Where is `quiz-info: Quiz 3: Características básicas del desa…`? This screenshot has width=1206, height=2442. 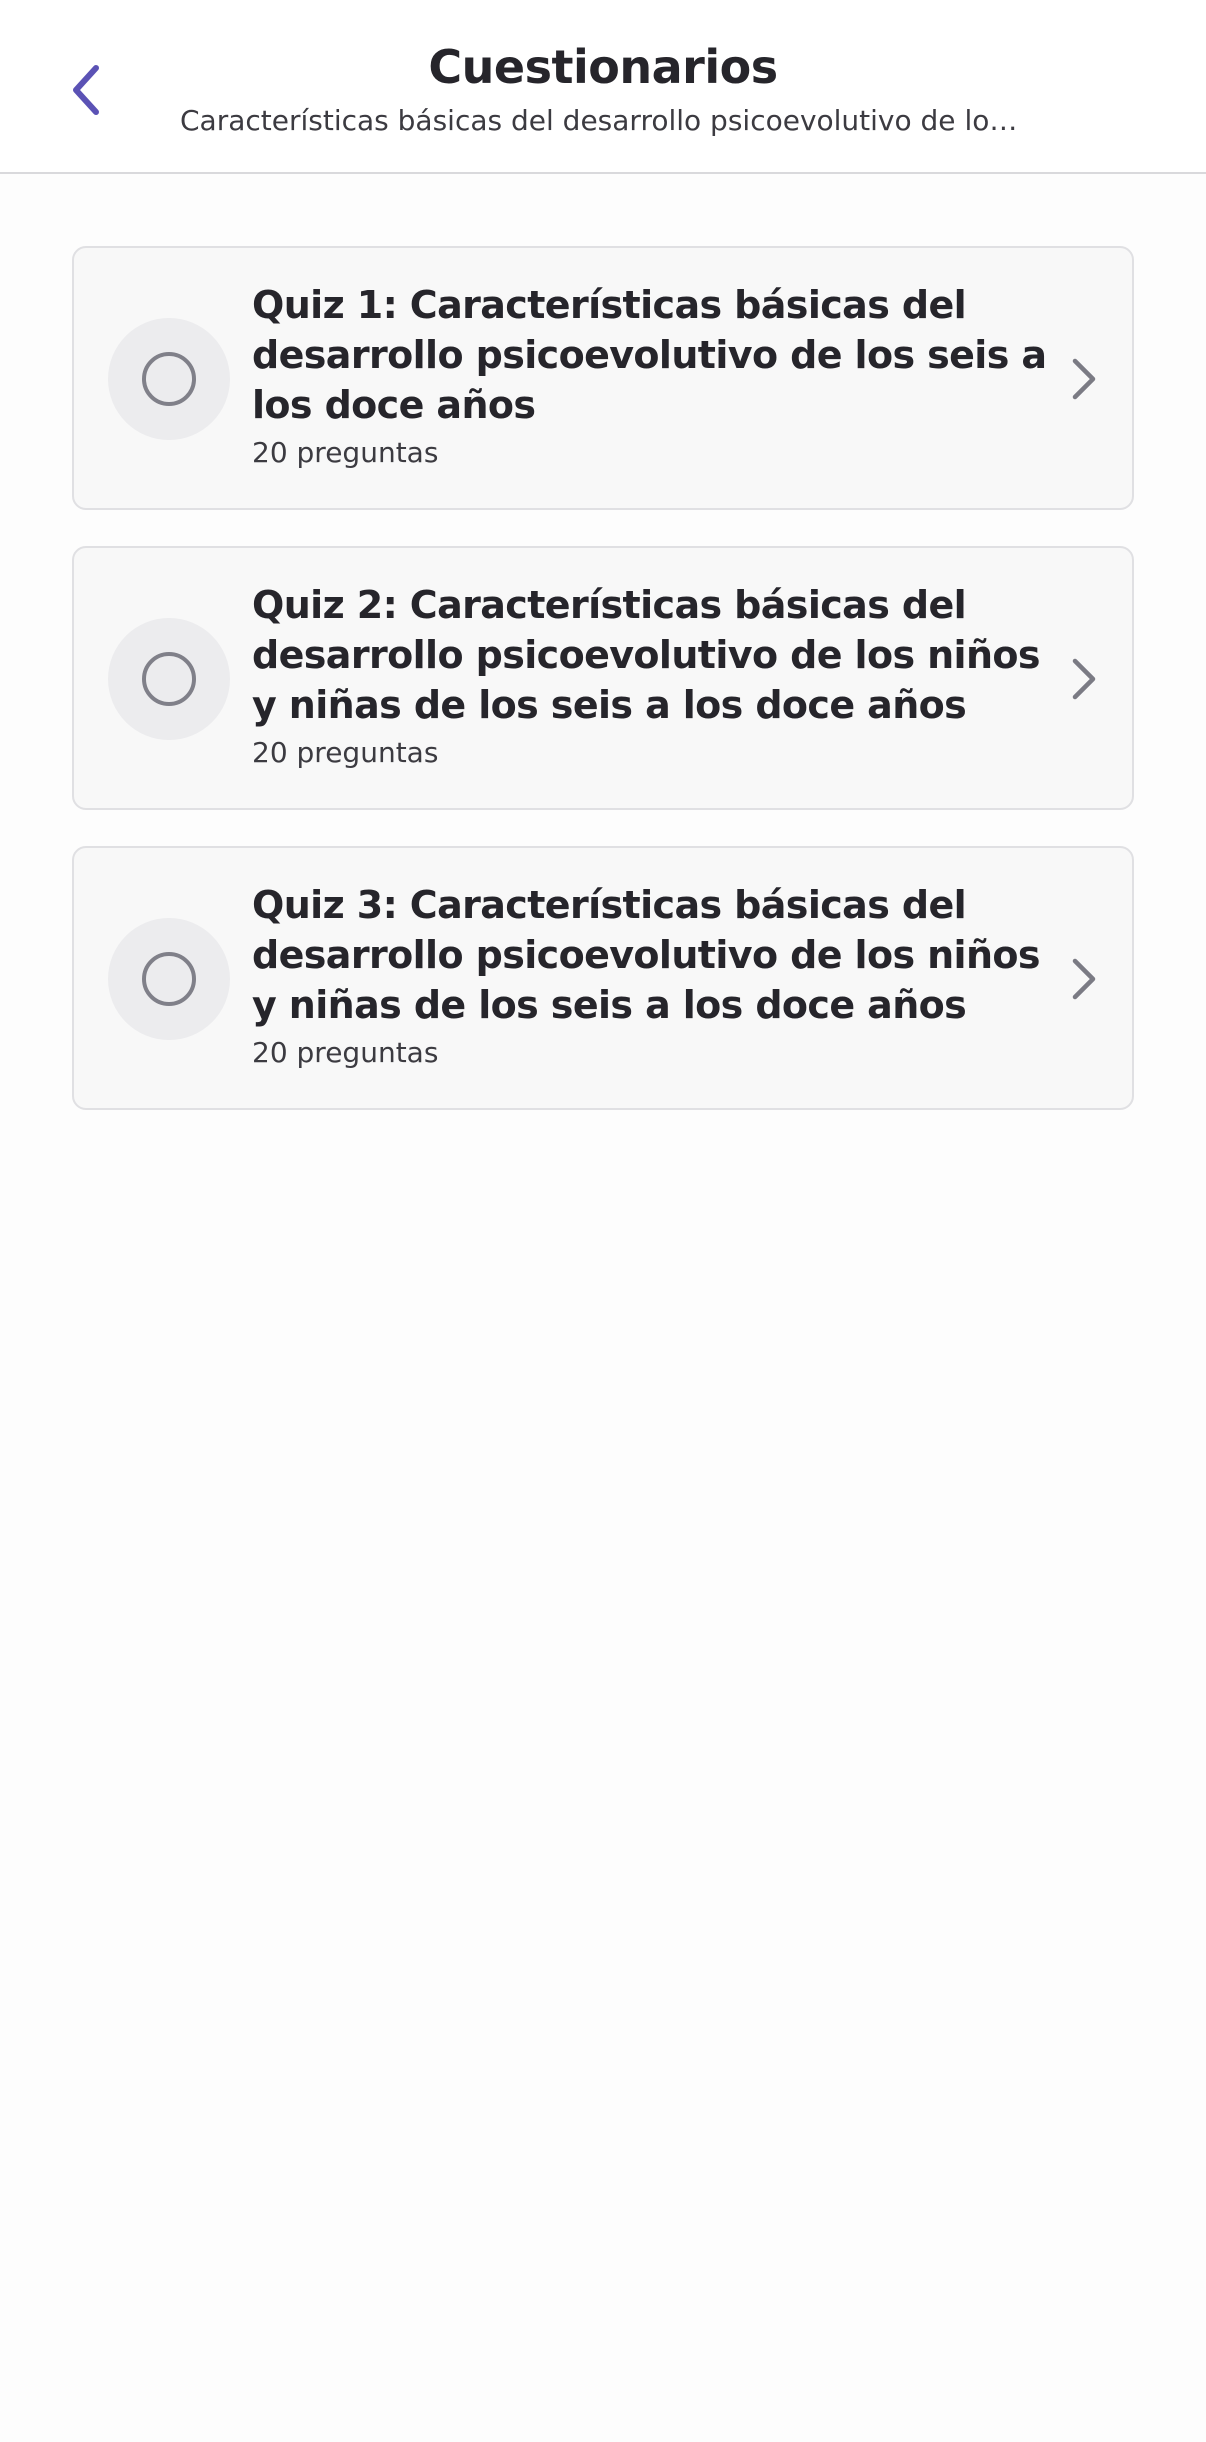 quiz-info: Quiz 3: Características básicas del desa… is located at coordinates (662, 974).